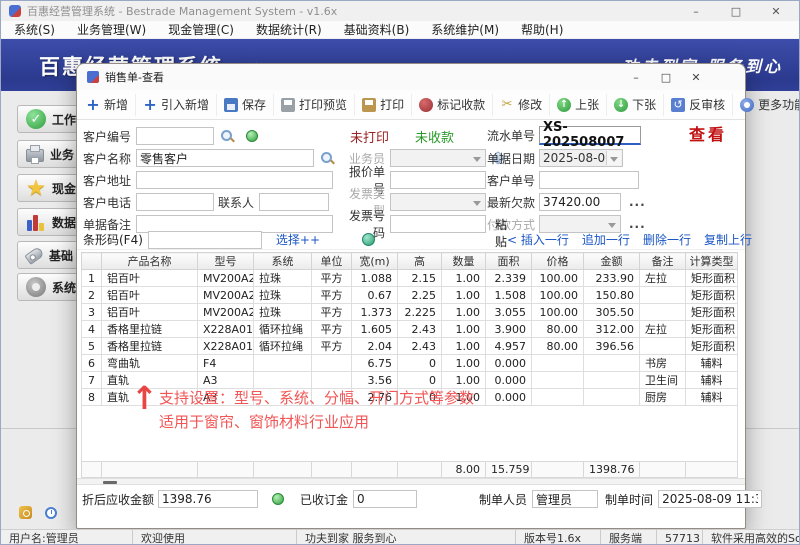  What do you see at coordinates (581, 158) in the screenshot?
I see `doc-date-field: 2025-08-09` at bounding box center [581, 158].